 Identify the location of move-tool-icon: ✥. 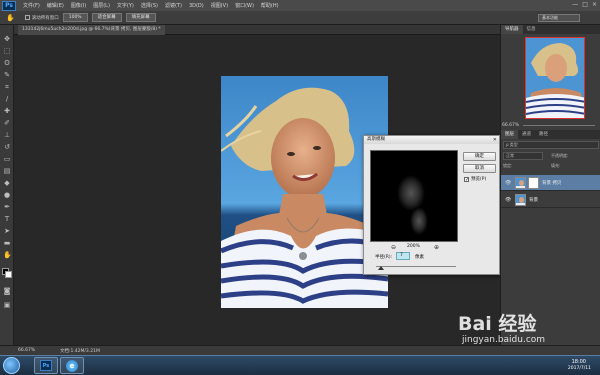
(7, 39).